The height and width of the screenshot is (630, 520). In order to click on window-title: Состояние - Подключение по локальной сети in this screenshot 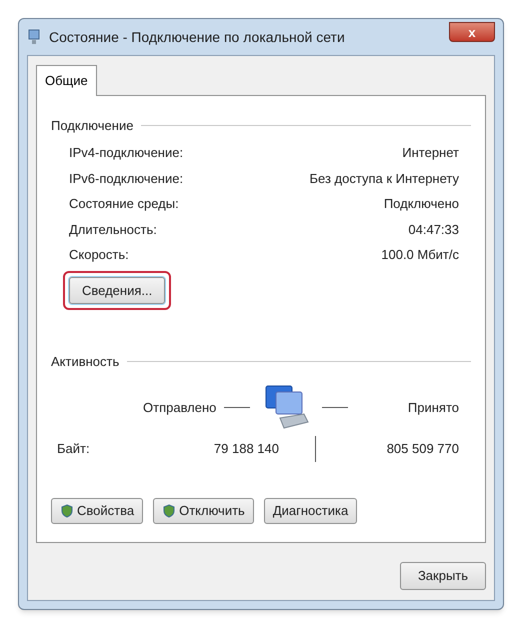, I will do `click(197, 37)`.